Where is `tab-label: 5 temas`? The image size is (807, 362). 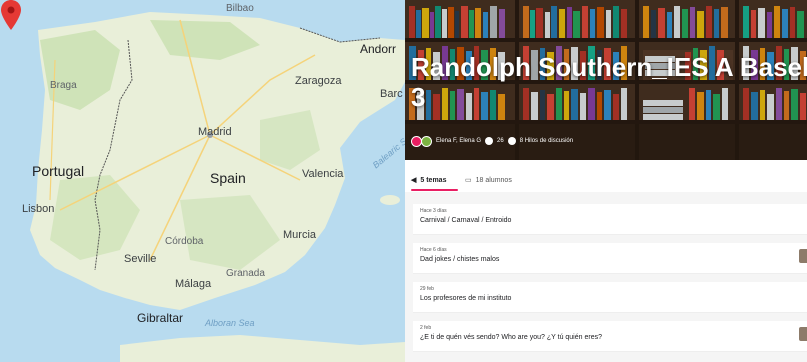
tab-label: 5 temas is located at coordinates (433, 180).